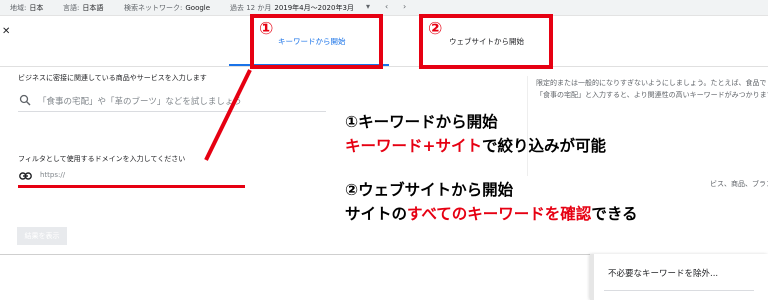 The width and height of the screenshot is (768, 300). What do you see at coordinates (499, 214) in the screenshot?
I see `note-2-highlight: すべてのキーワードを確認` at bounding box center [499, 214].